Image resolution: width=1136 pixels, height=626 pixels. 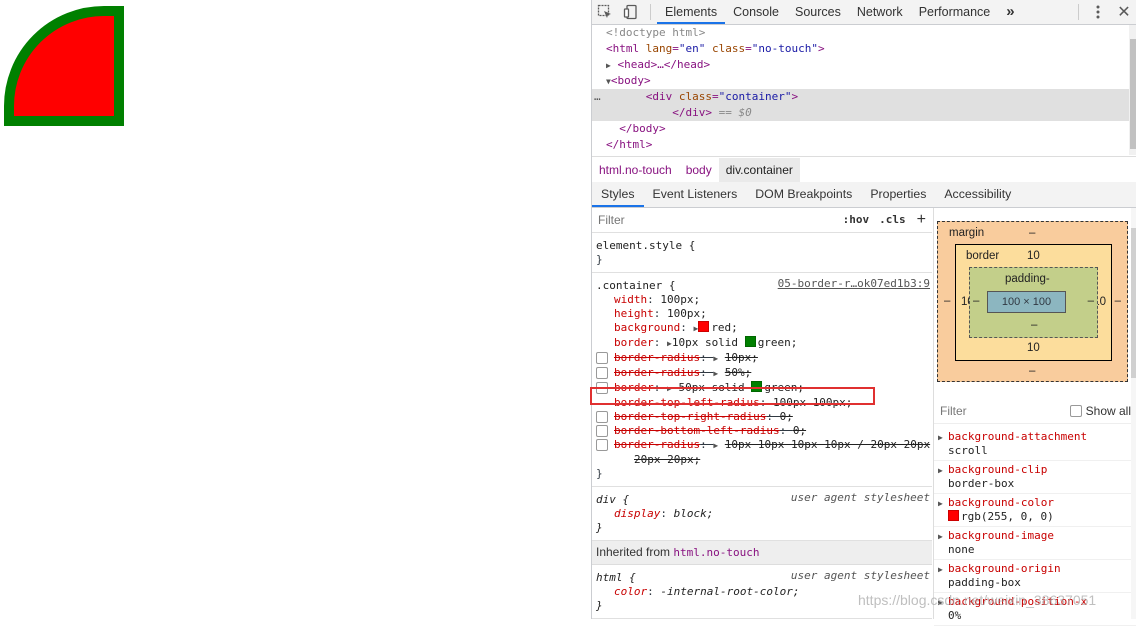 I want to click on prop-border-disabled: border: ▶ 50px solid green;, so click(x=762, y=388).